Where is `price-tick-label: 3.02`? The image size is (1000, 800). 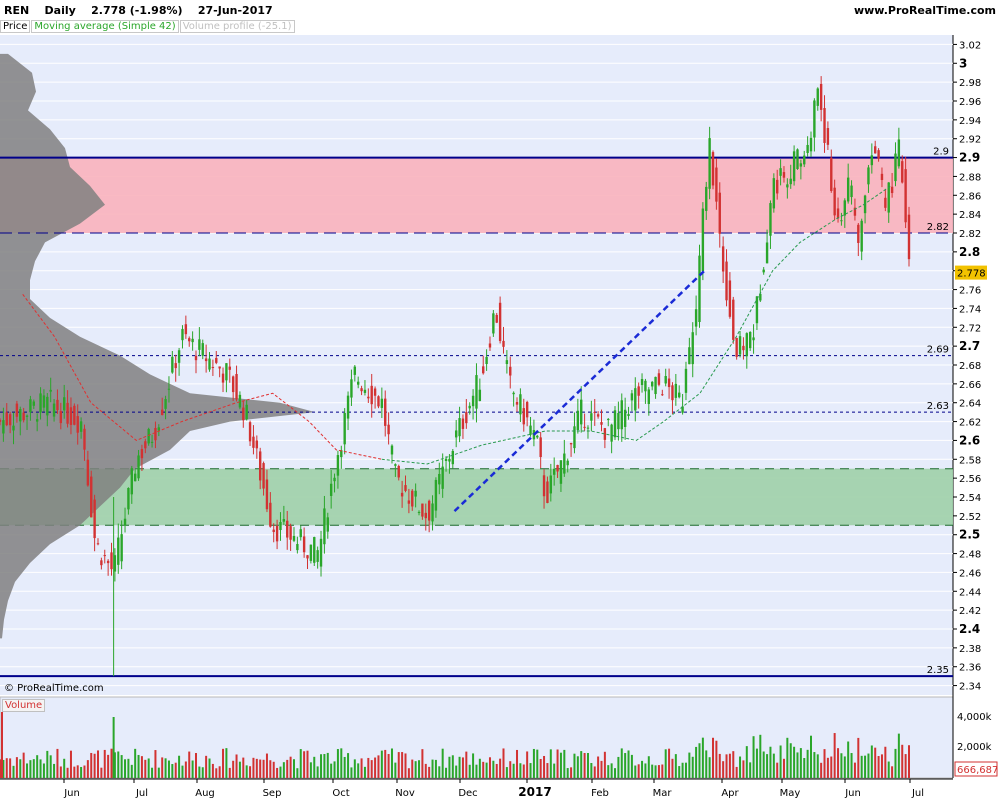 price-tick-label: 3.02 is located at coordinates (970, 45).